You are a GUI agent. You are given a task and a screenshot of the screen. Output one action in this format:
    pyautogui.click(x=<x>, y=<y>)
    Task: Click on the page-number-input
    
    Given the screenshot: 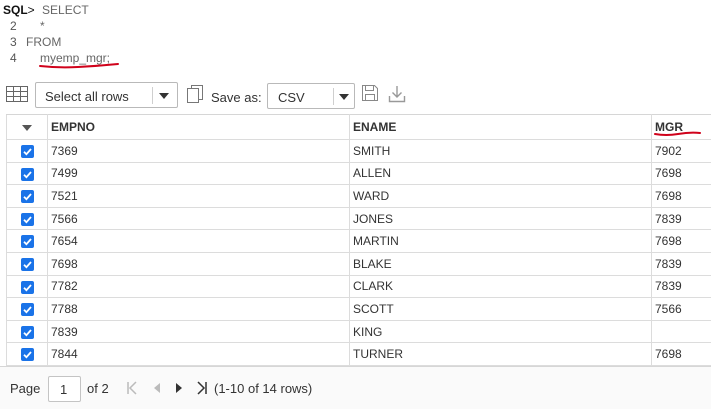 What is the action you would take?
    pyautogui.click(x=64, y=389)
    